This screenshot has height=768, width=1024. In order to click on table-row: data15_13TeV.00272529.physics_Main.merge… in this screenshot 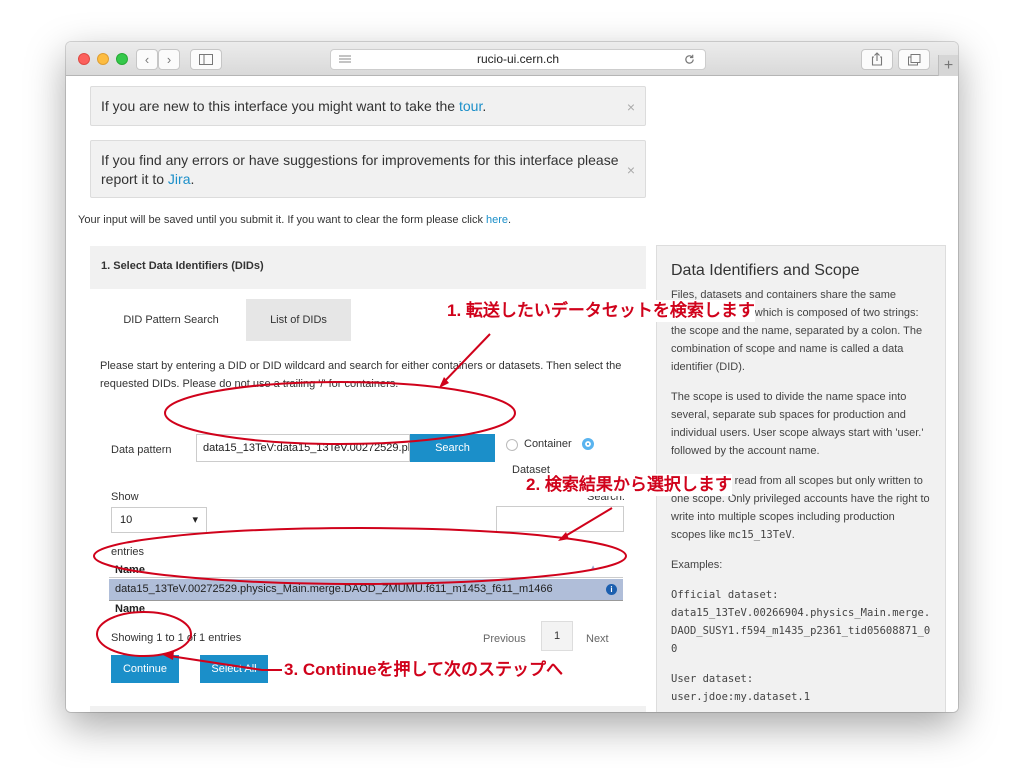, I will do `click(366, 589)`.